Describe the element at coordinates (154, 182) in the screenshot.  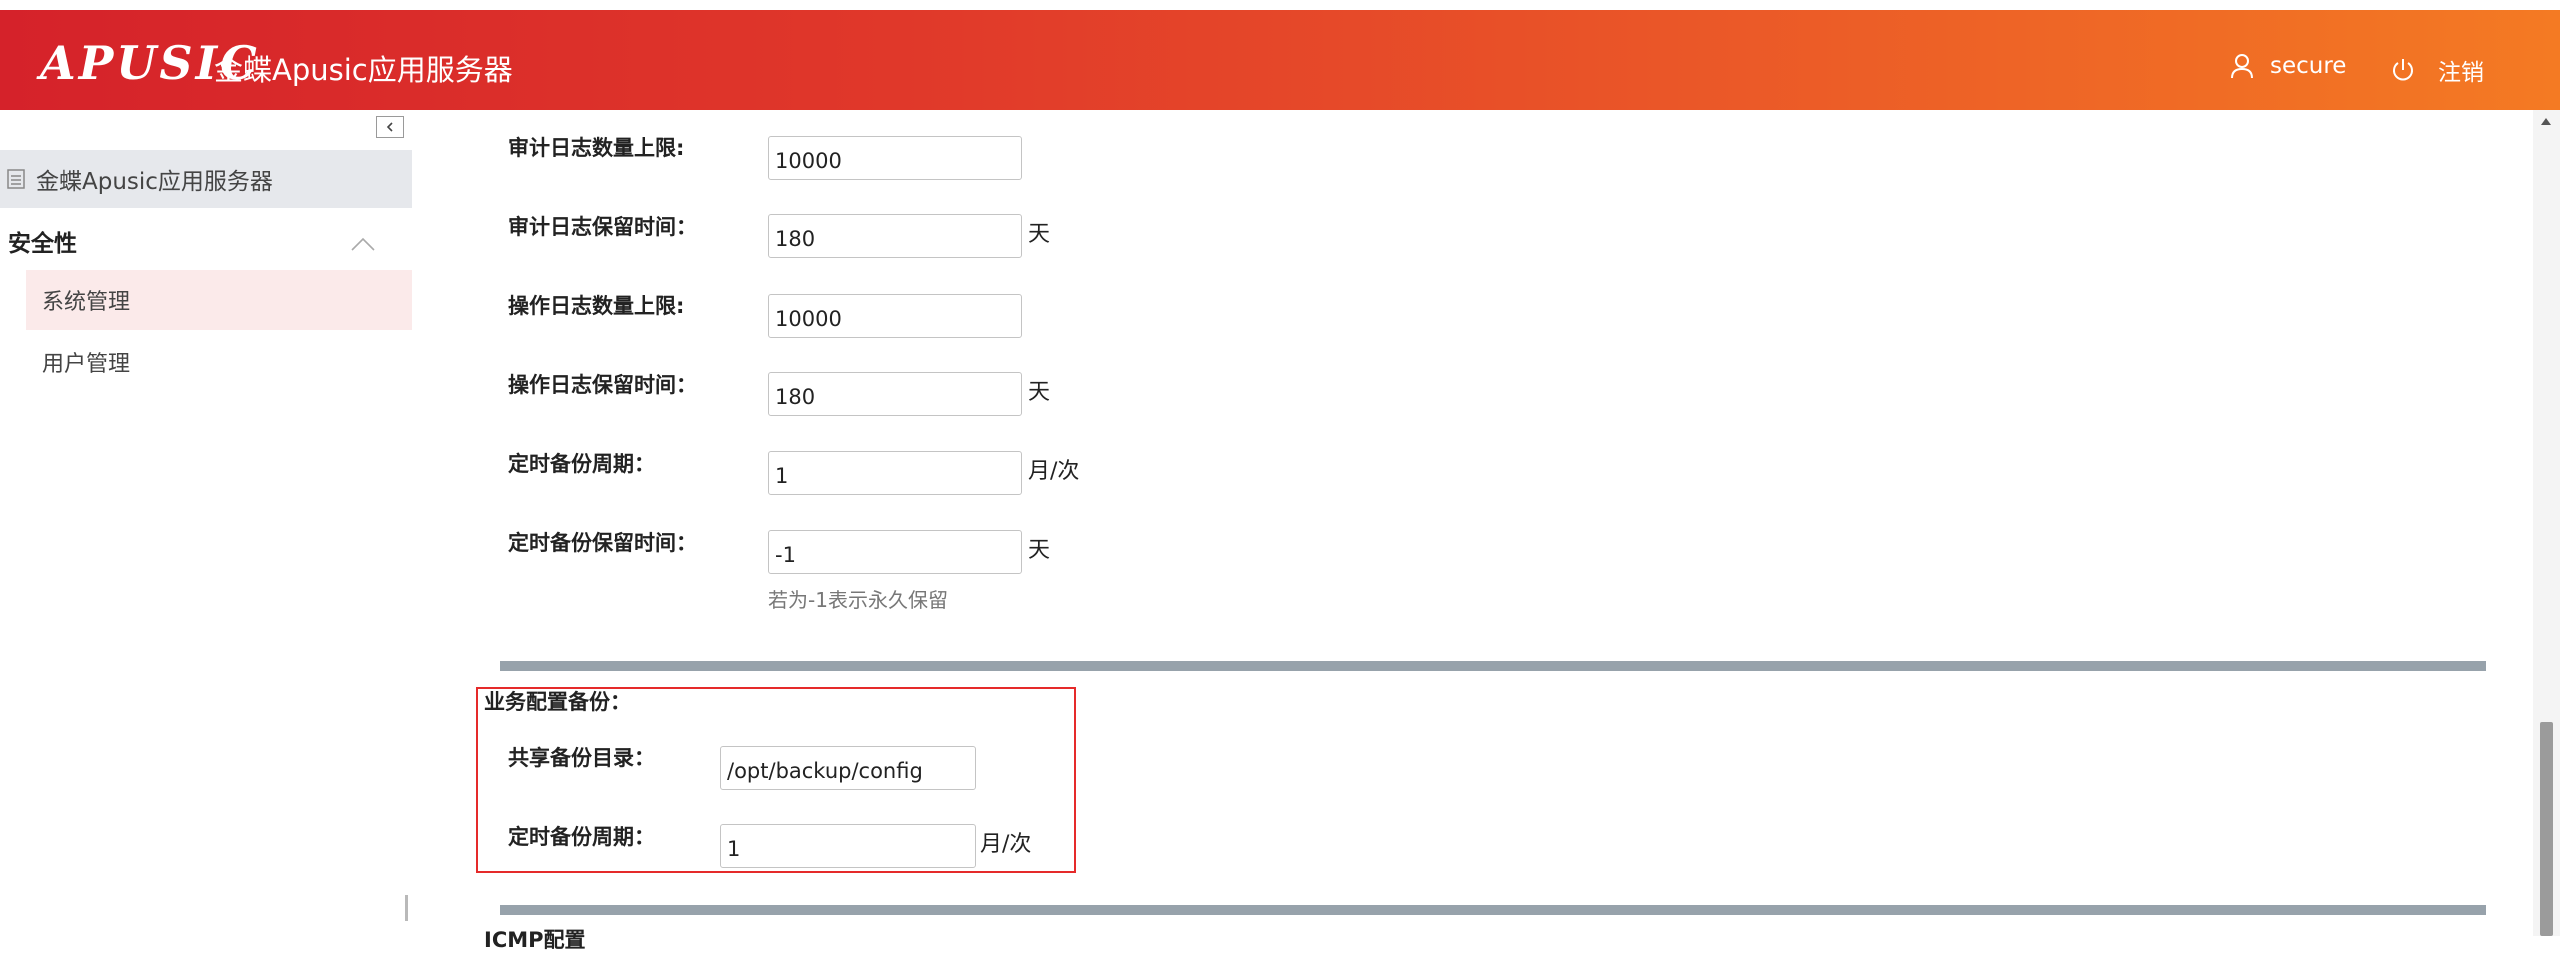
I see `tree-root-label: 金蝶Apusic应用服务器` at that location.